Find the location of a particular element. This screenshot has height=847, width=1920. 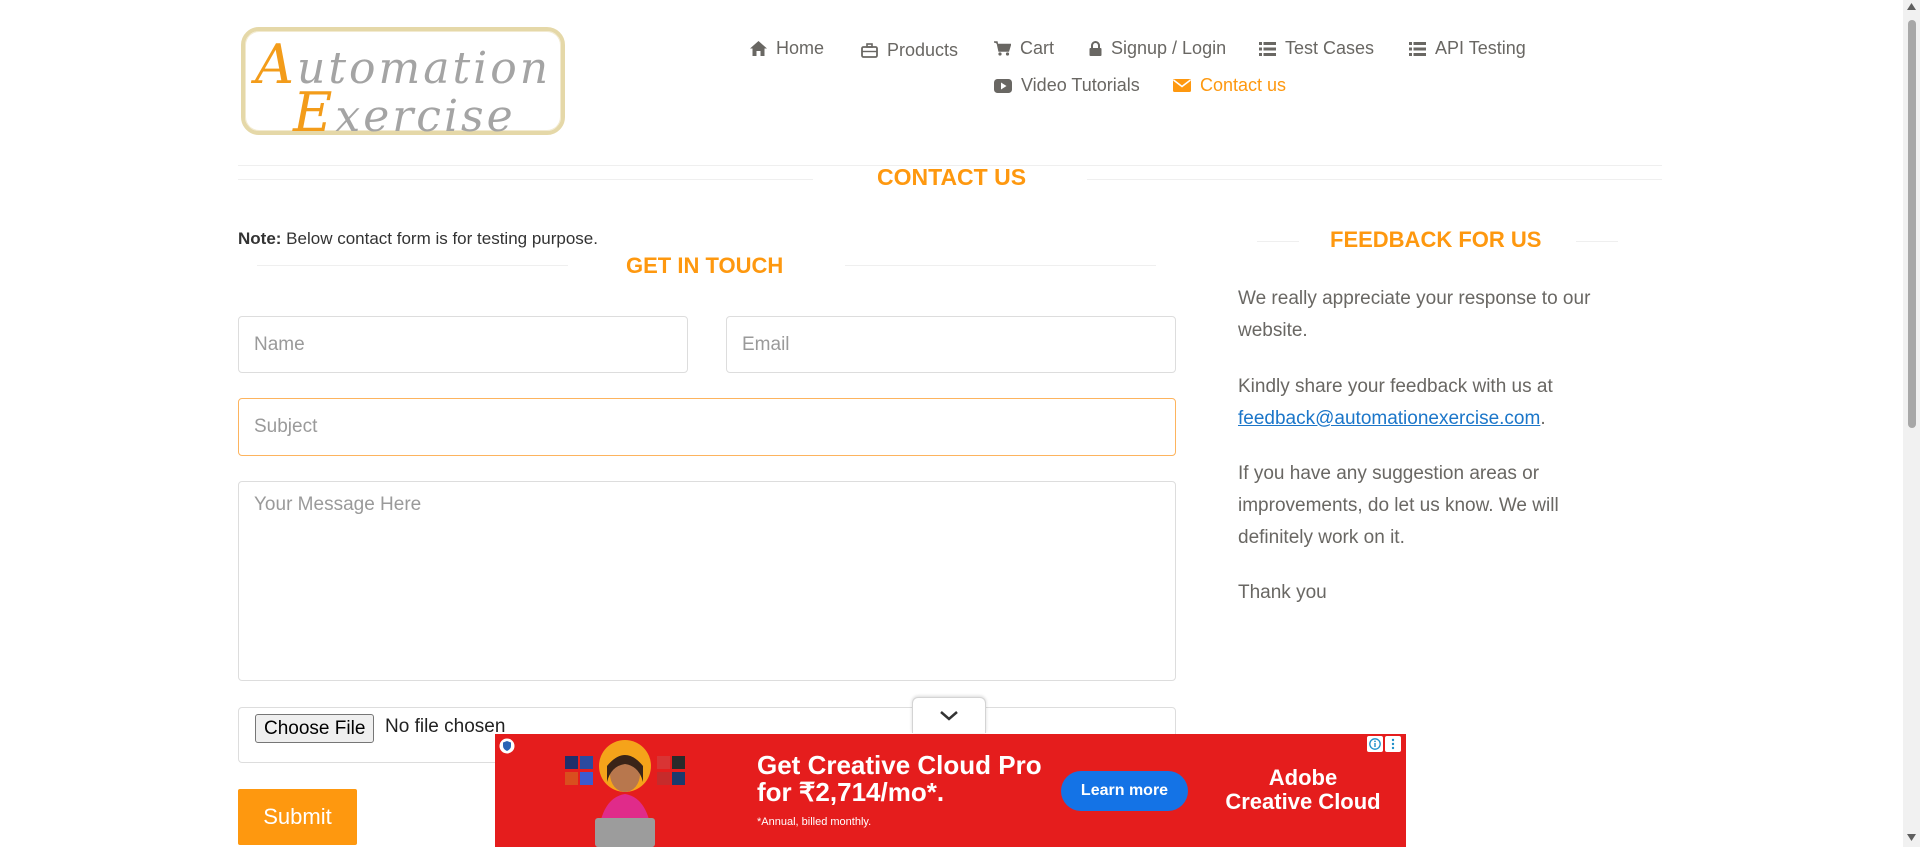

scroll-down-arrow-icon is located at coordinates (1911, 837).